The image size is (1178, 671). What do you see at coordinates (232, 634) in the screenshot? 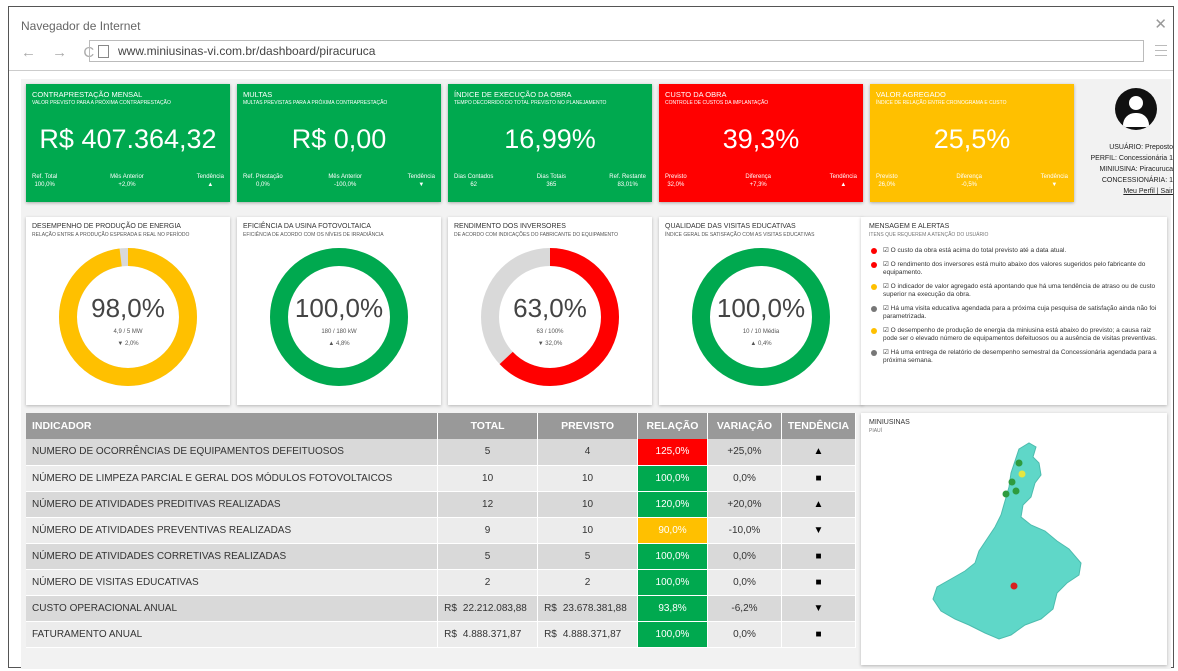
I see `cell-indicador: FATURAMENTO ANUAL` at bounding box center [232, 634].